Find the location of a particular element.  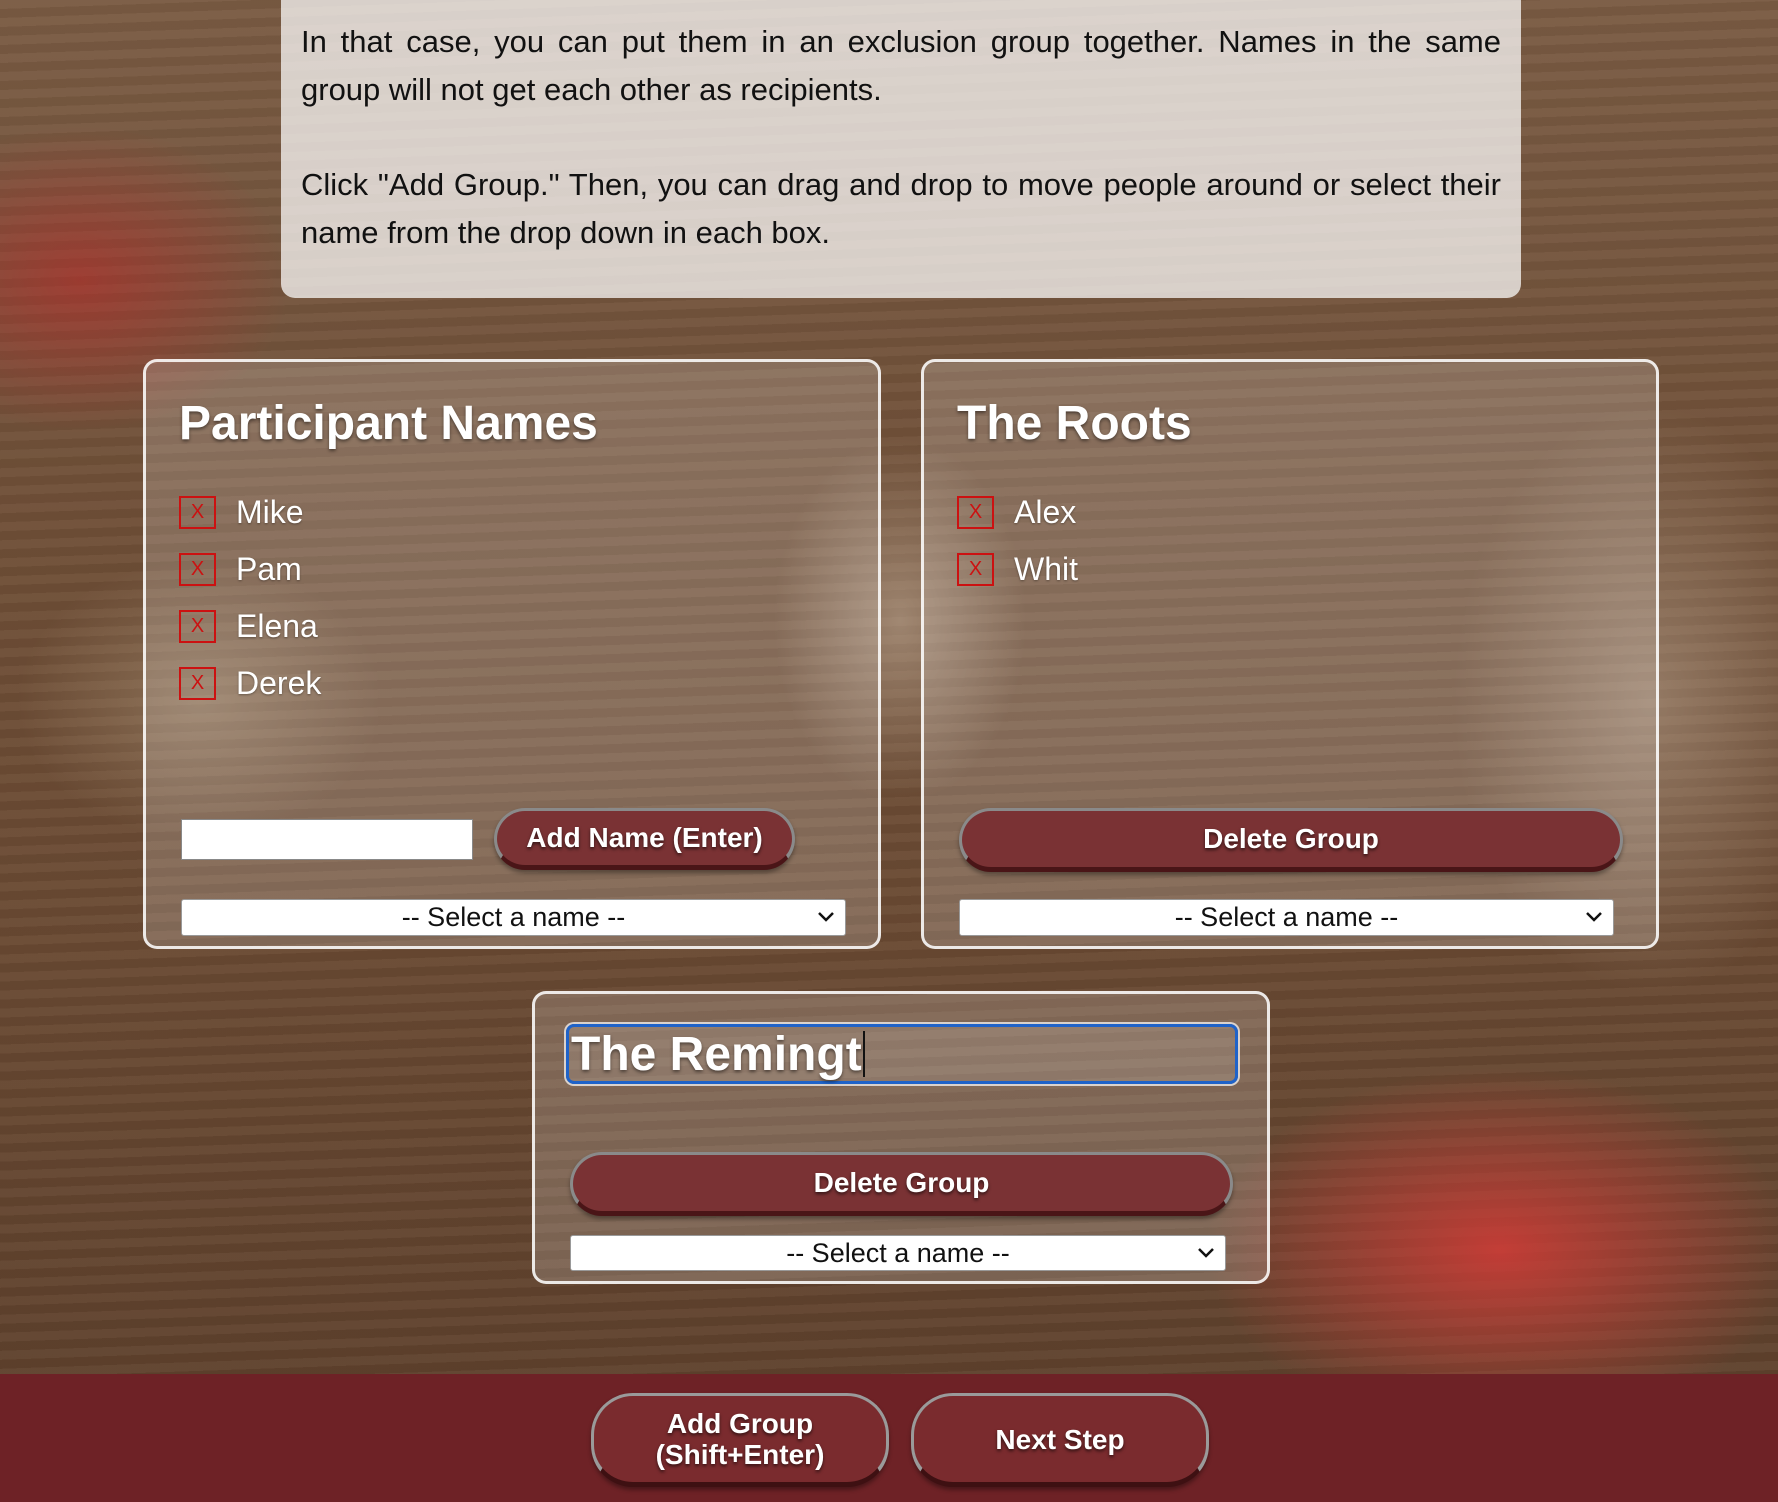

participant-item: X Elena is located at coordinates (250, 626).